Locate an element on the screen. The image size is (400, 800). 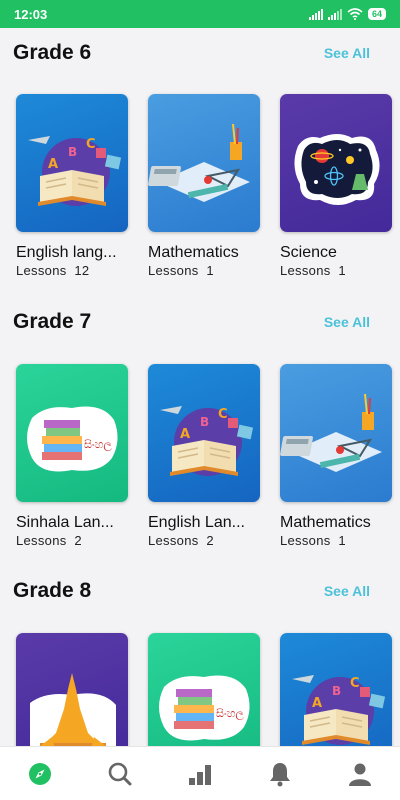
bar-chart-icon is located at coordinates (200, 774).